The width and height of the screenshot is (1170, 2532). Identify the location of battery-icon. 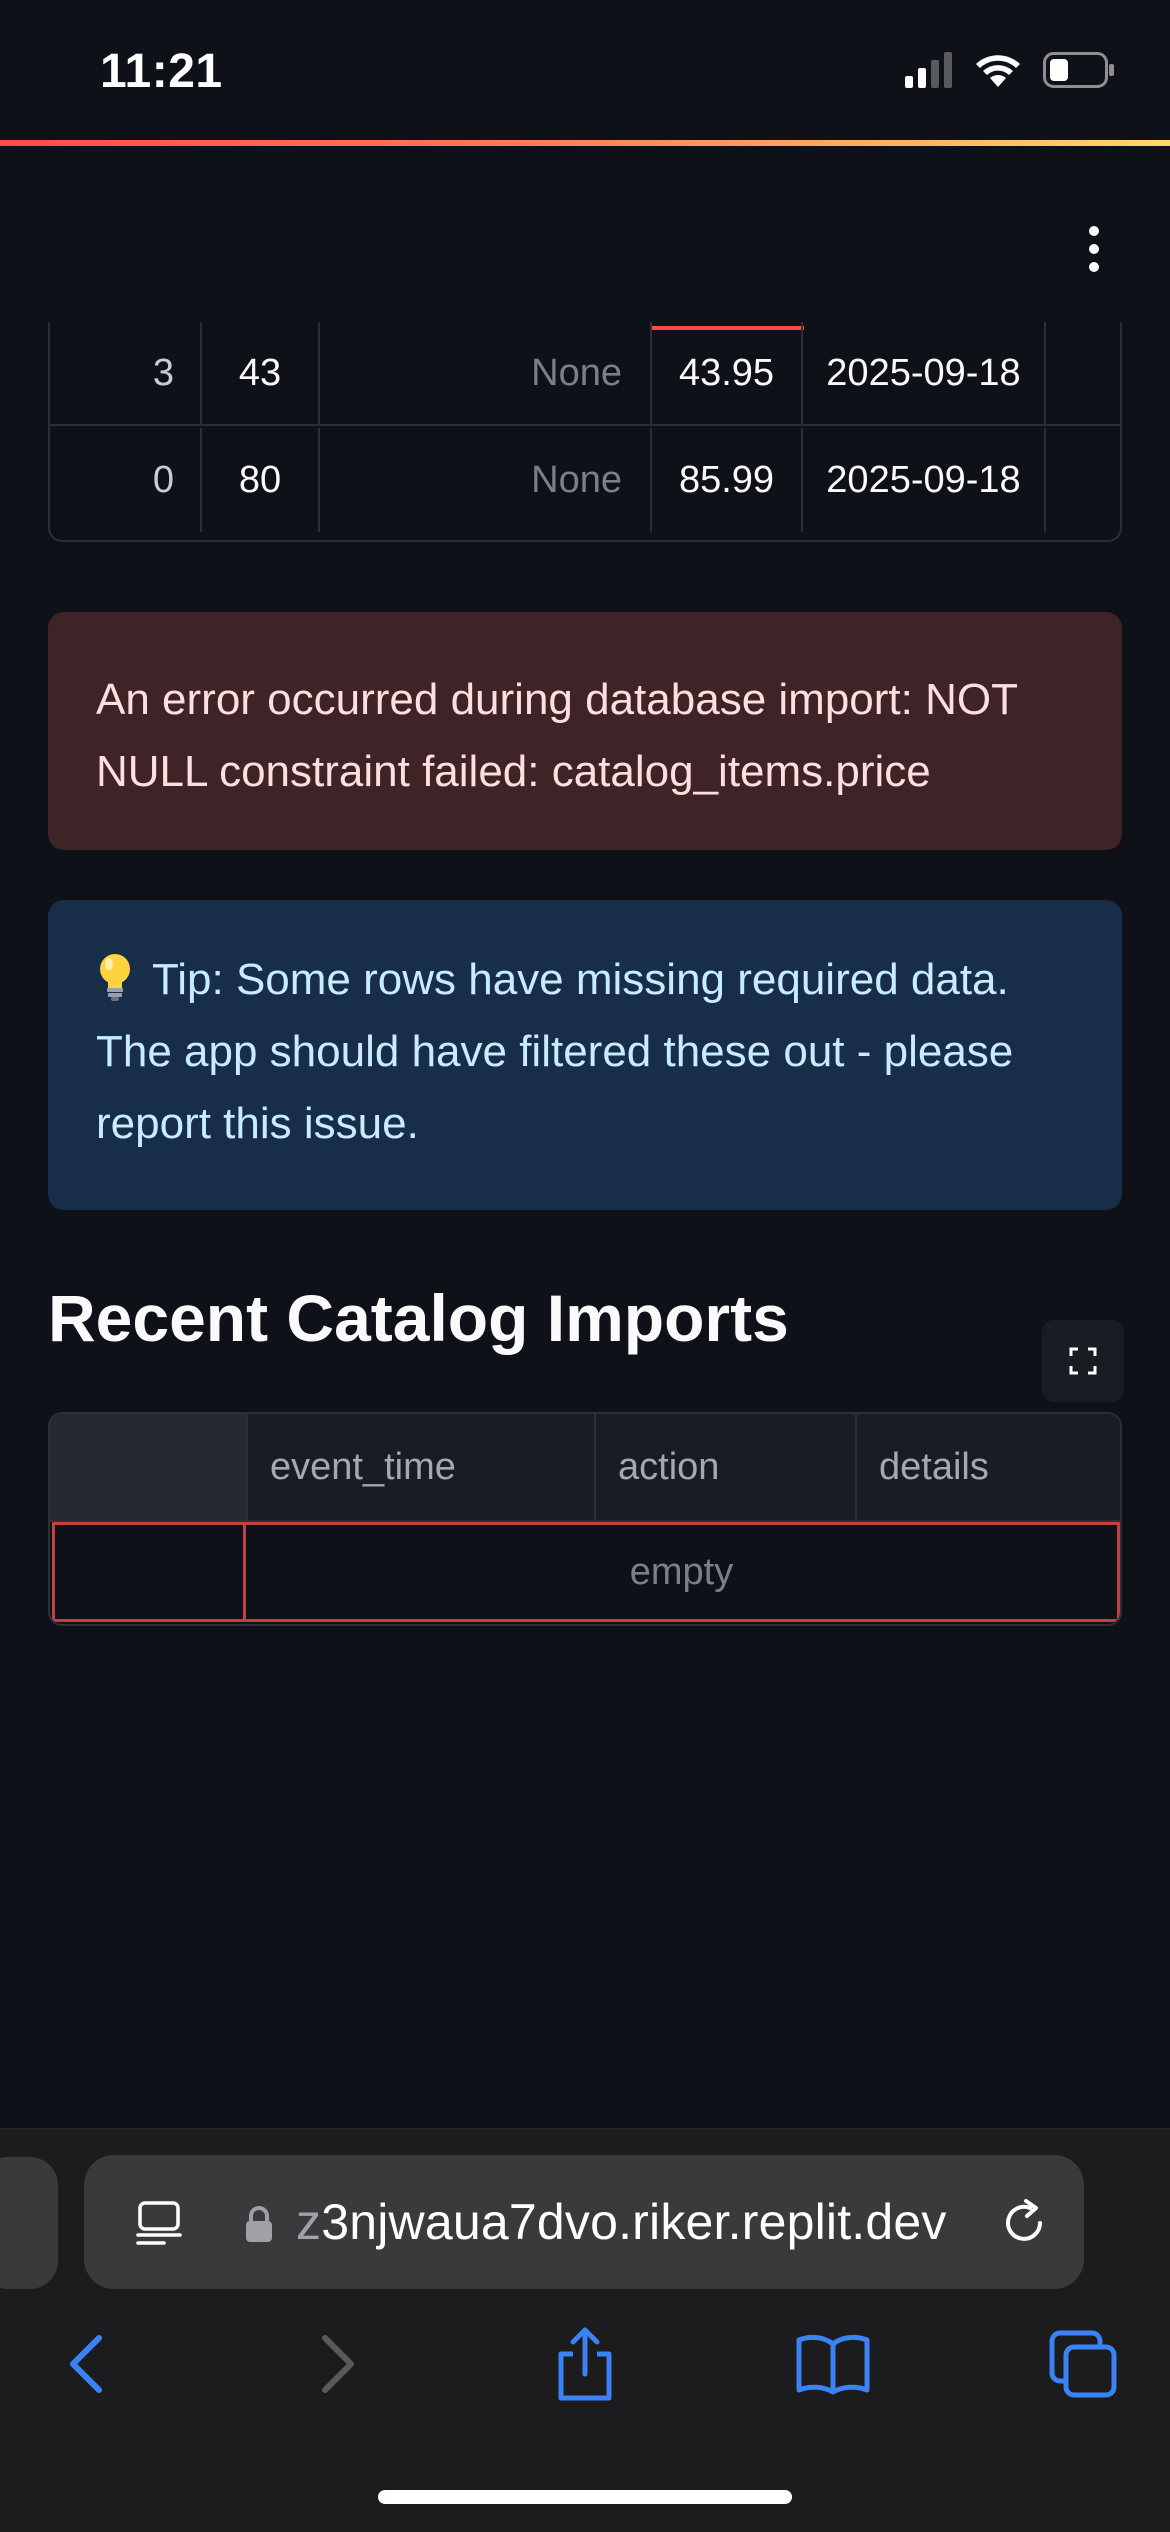
(1078, 70).